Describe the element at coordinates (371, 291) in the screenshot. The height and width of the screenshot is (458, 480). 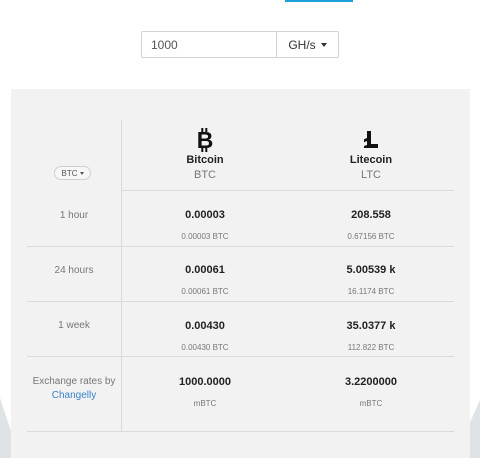
I see `earning-btc-value: 16.1174 BTC` at that location.